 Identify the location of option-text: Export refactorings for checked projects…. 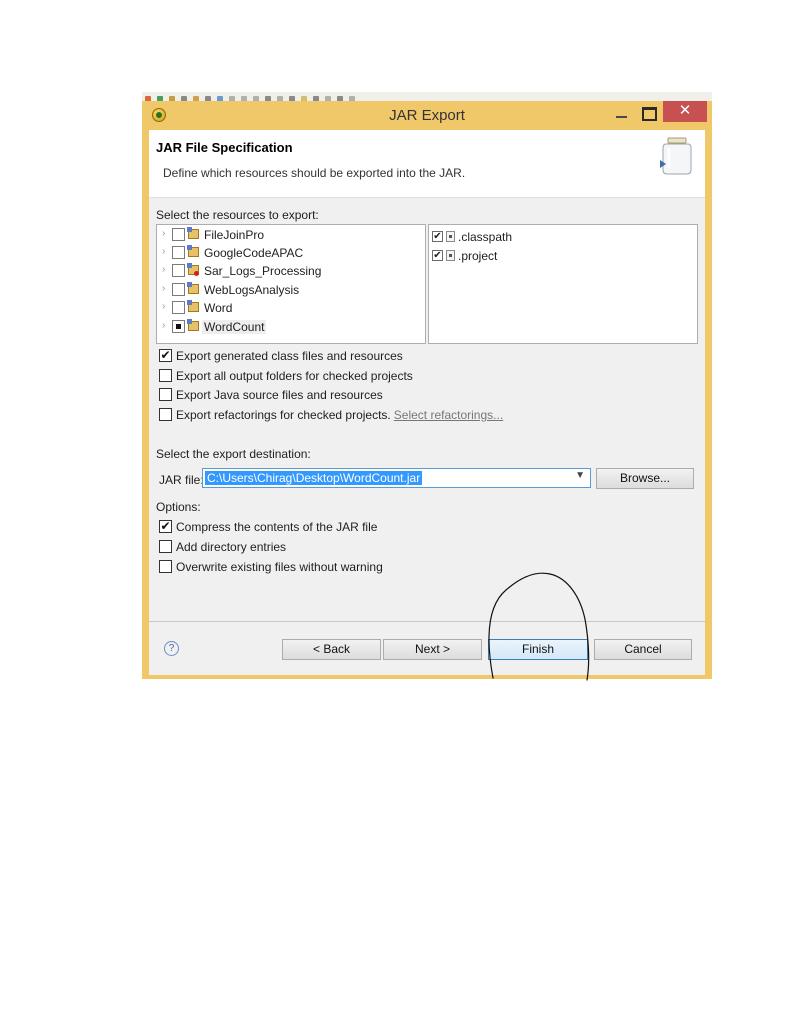
(283, 415).